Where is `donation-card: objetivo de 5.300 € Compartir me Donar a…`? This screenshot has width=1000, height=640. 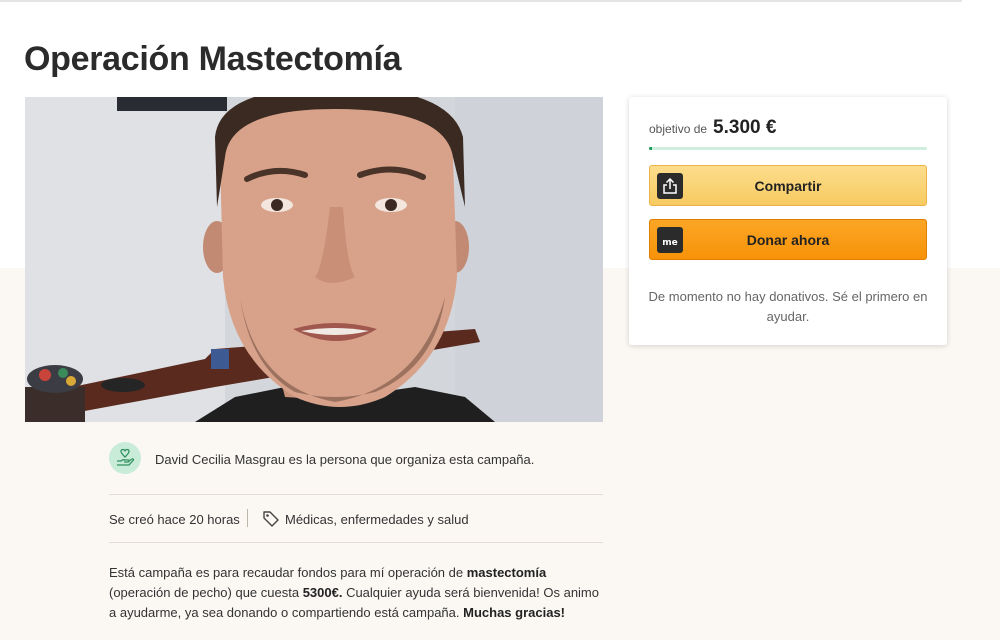
donation-card: objetivo de 5.300 € Compartir me Donar a… is located at coordinates (788, 221).